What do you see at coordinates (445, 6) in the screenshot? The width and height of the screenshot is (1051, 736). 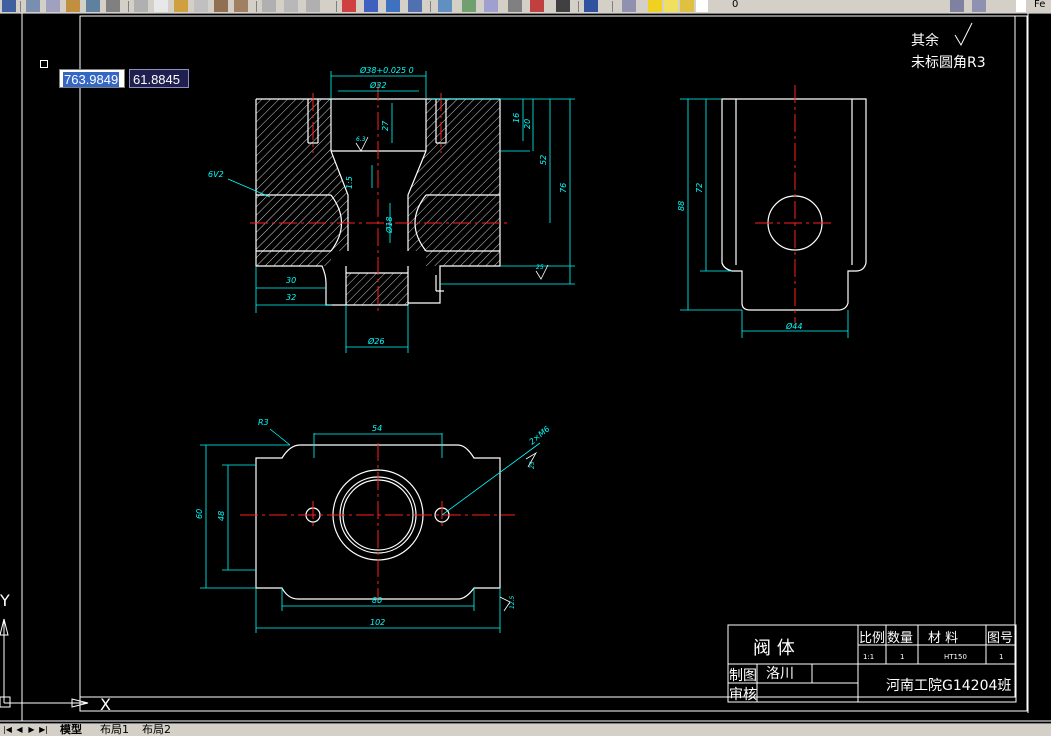 I see `properties-icon` at bounding box center [445, 6].